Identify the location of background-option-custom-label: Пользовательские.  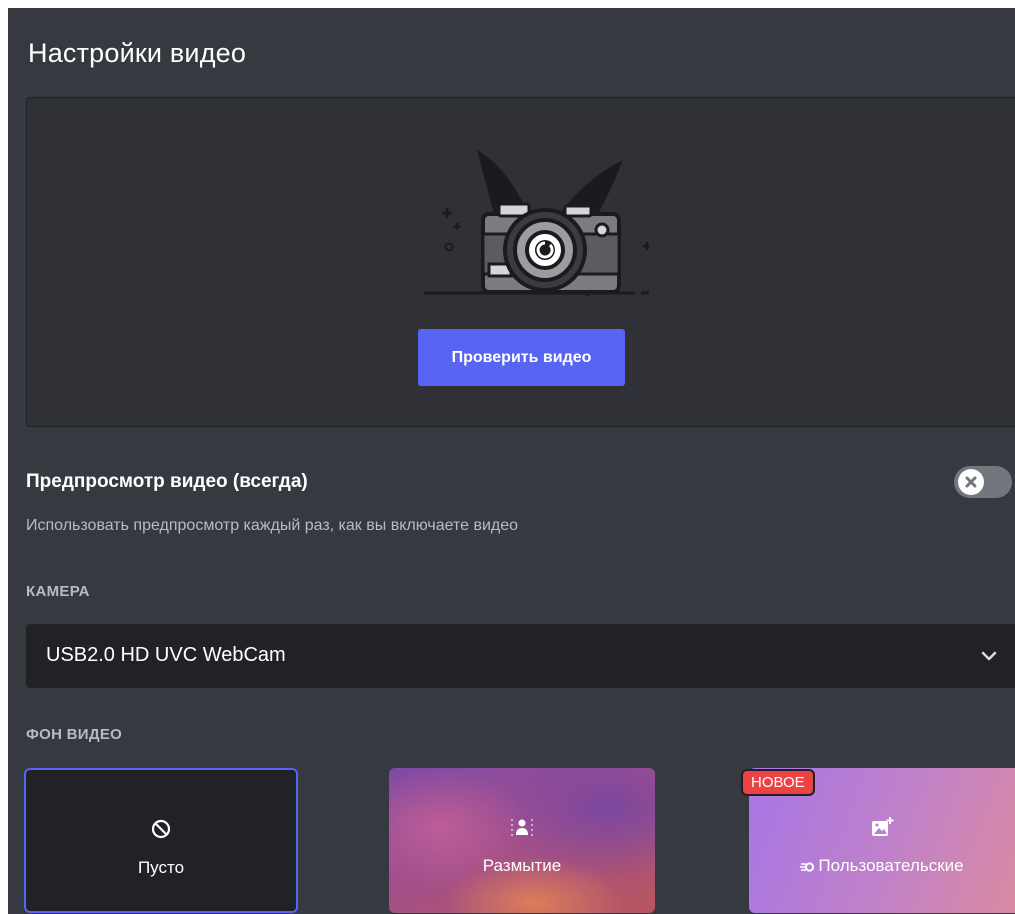
(882, 866).